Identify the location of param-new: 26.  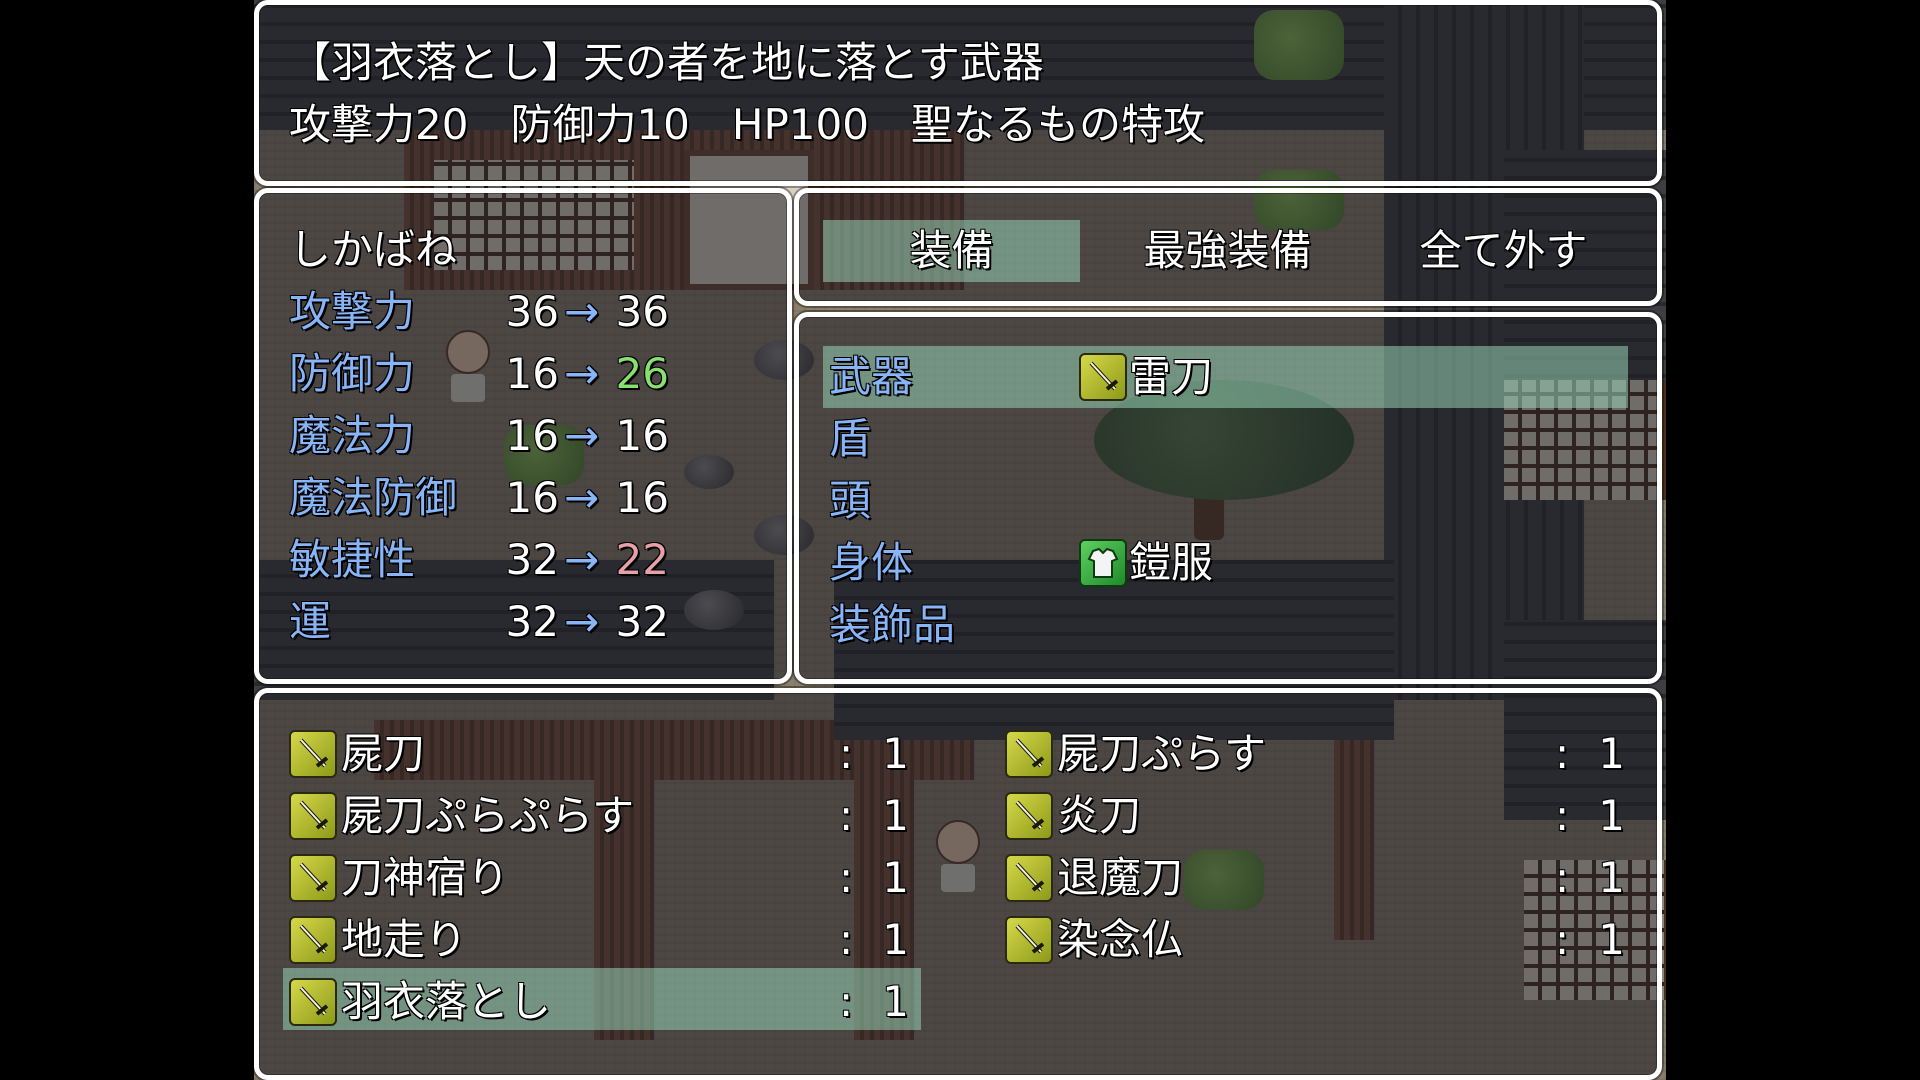
(642, 373).